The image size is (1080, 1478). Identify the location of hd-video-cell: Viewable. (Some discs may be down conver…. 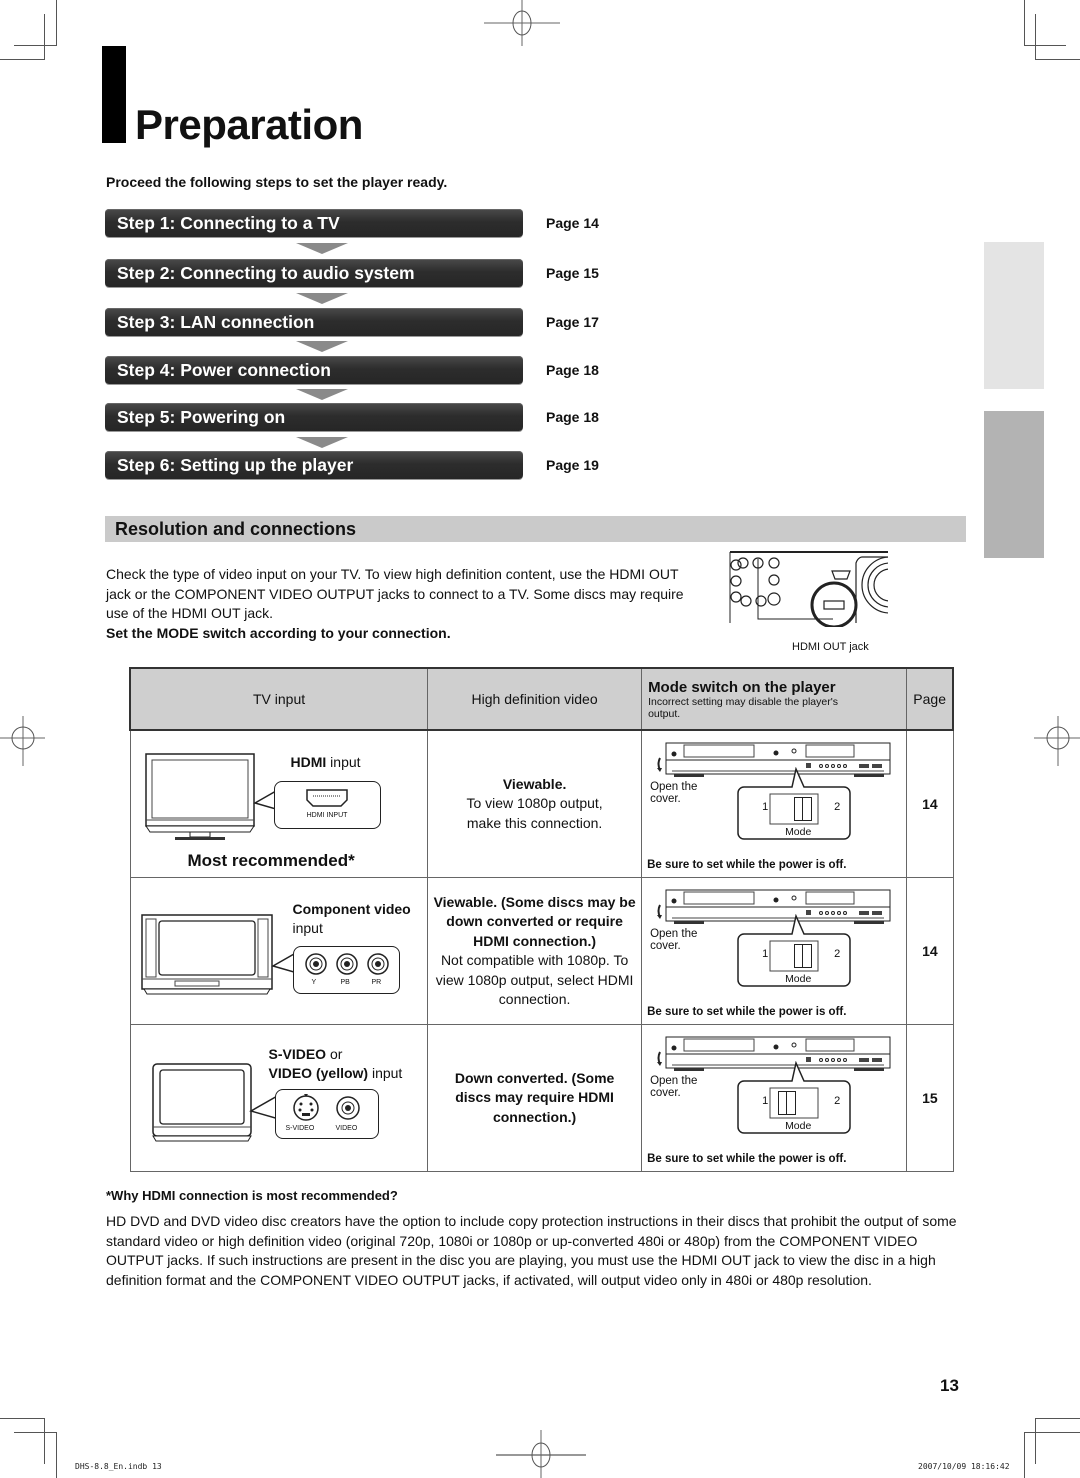
(535, 951).